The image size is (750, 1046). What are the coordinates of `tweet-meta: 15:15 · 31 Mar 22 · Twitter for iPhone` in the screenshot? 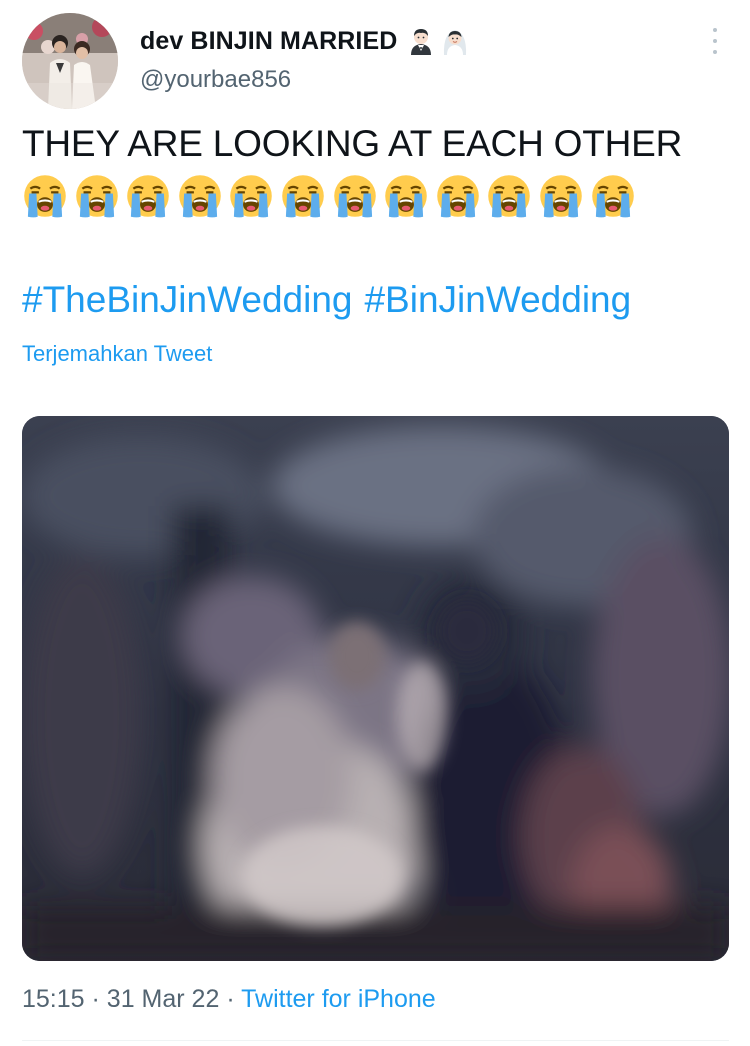 It's located at (229, 999).